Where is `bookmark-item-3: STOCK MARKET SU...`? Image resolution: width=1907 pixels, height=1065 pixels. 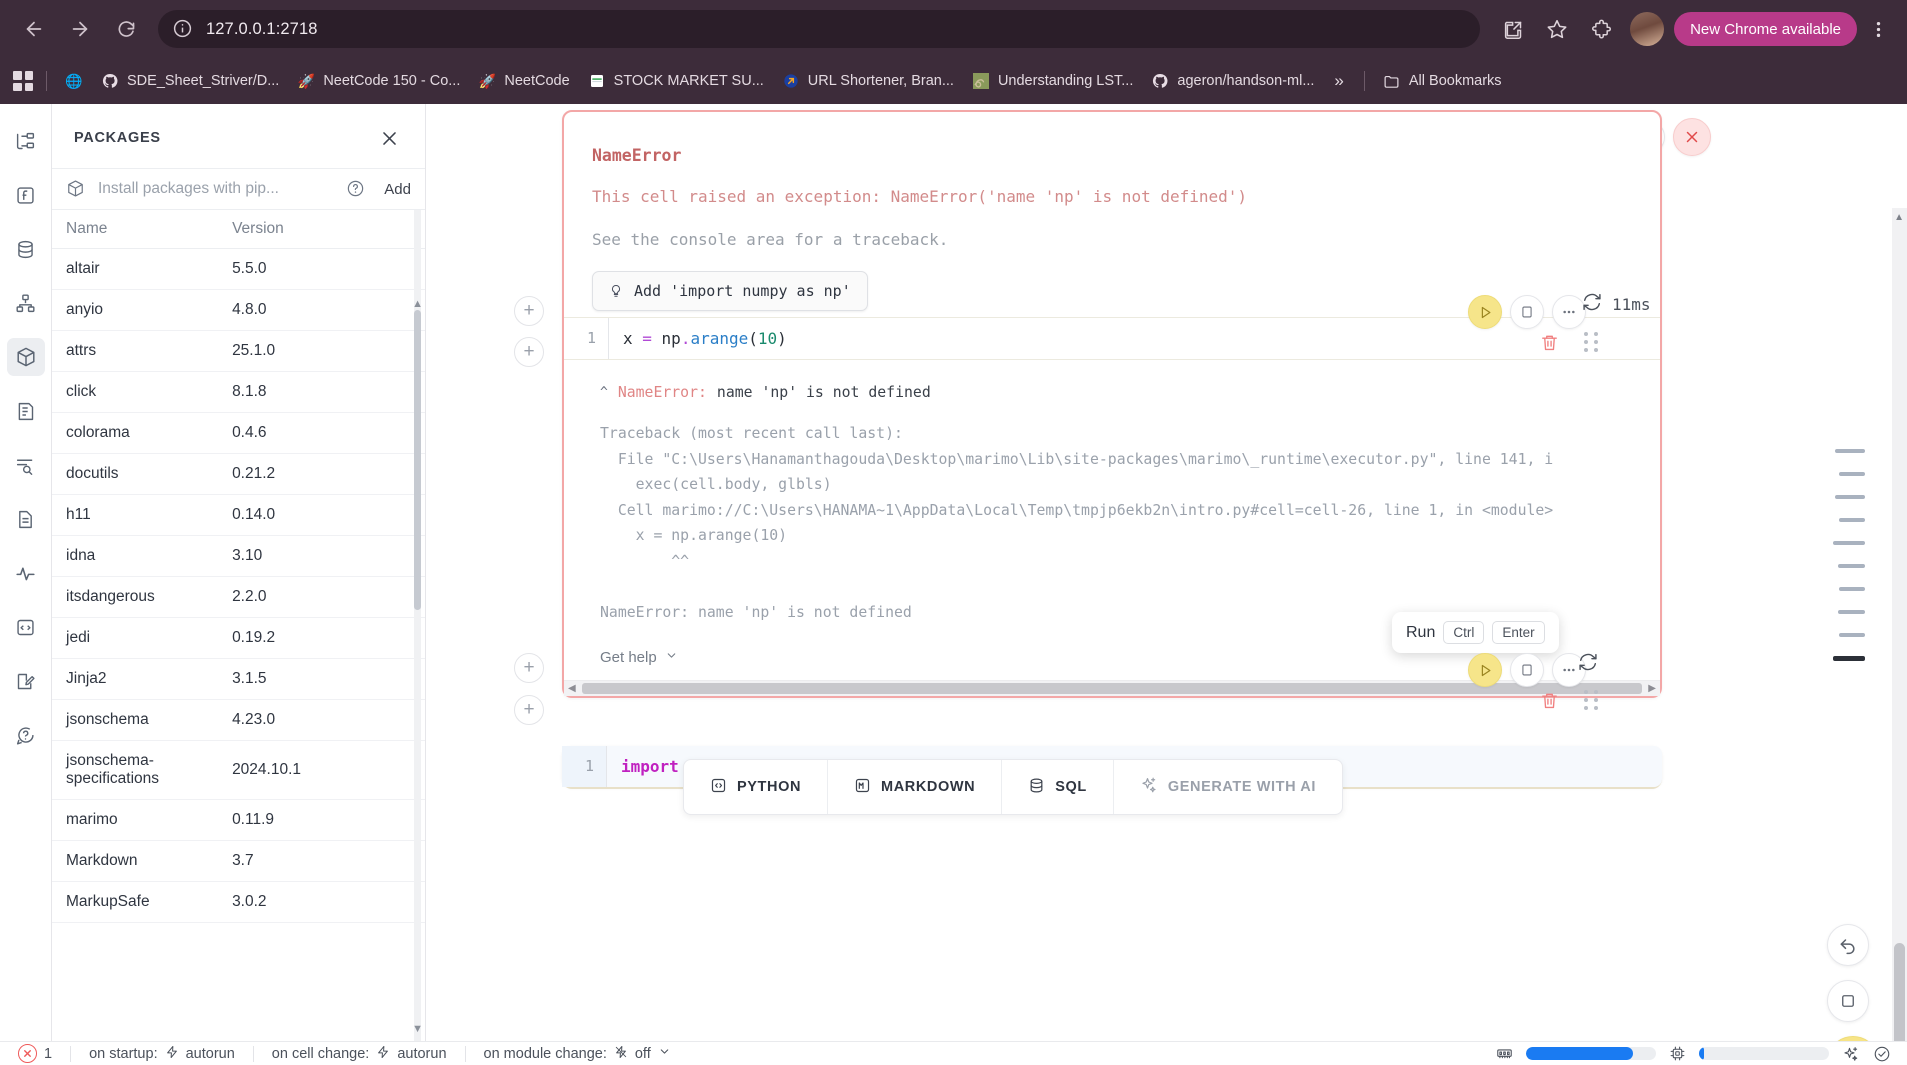
bookmark-item-3: STOCK MARKET SU... is located at coordinates (676, 81).